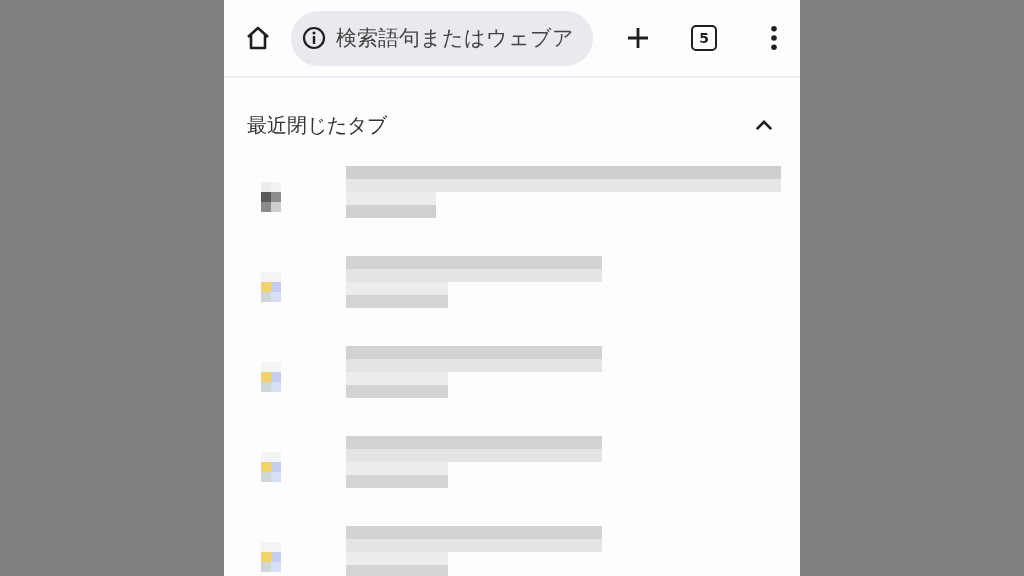  What do you see at coordinates (638, 38) in the screenshot?
I see `new-tab-icon` at bounding box center [638, 38].